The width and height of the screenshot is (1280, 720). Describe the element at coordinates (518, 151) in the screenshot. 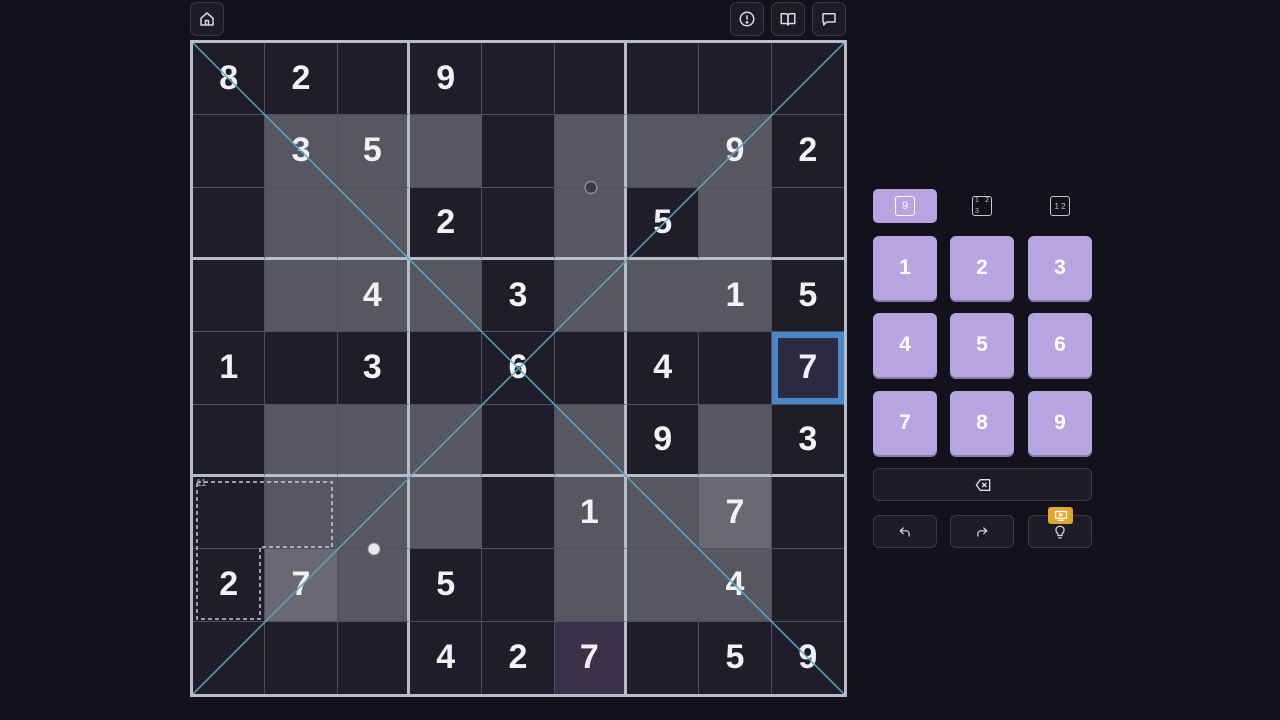

I see `cell-r2c5` at that location.